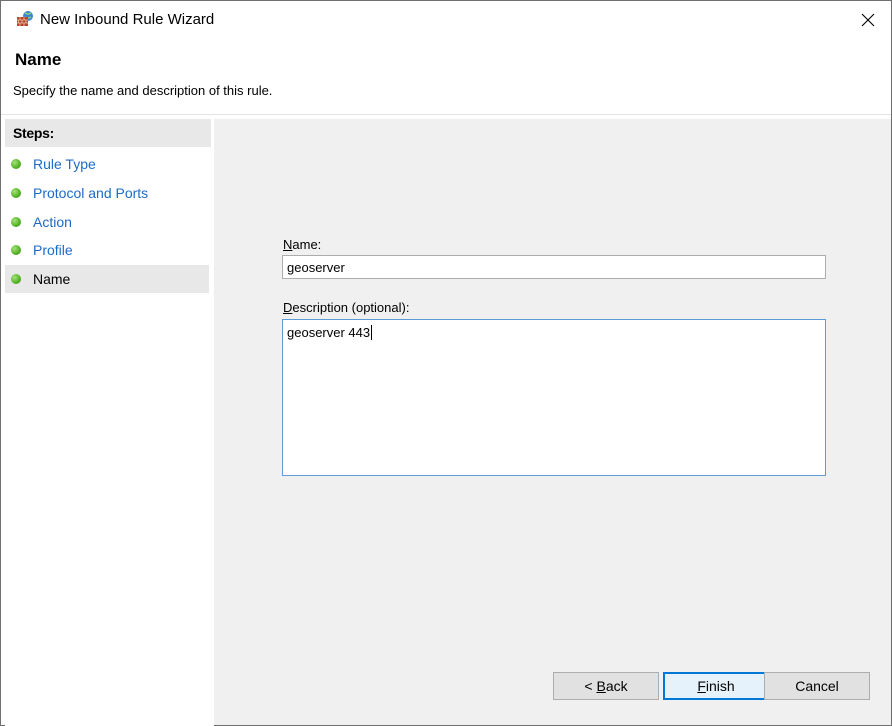 The image size is (892, 726). What do you see at coordinates (38, 59) in the screenshot?
I see `page-title: Name` at bounding box center [38, 59].